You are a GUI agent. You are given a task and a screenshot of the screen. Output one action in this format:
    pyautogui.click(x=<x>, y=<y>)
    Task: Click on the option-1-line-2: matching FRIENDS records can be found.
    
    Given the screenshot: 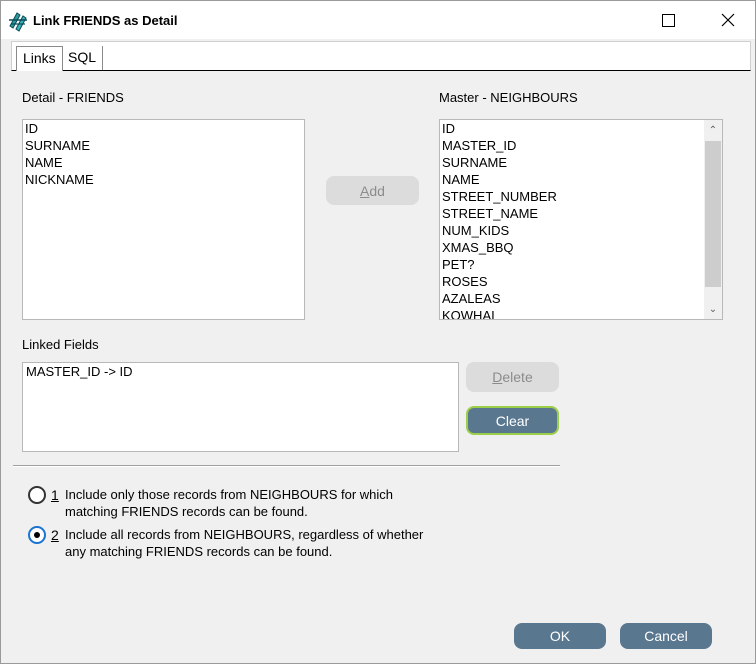 What is the action you would take?
    pyautogui.click(x=186, y=511)
    